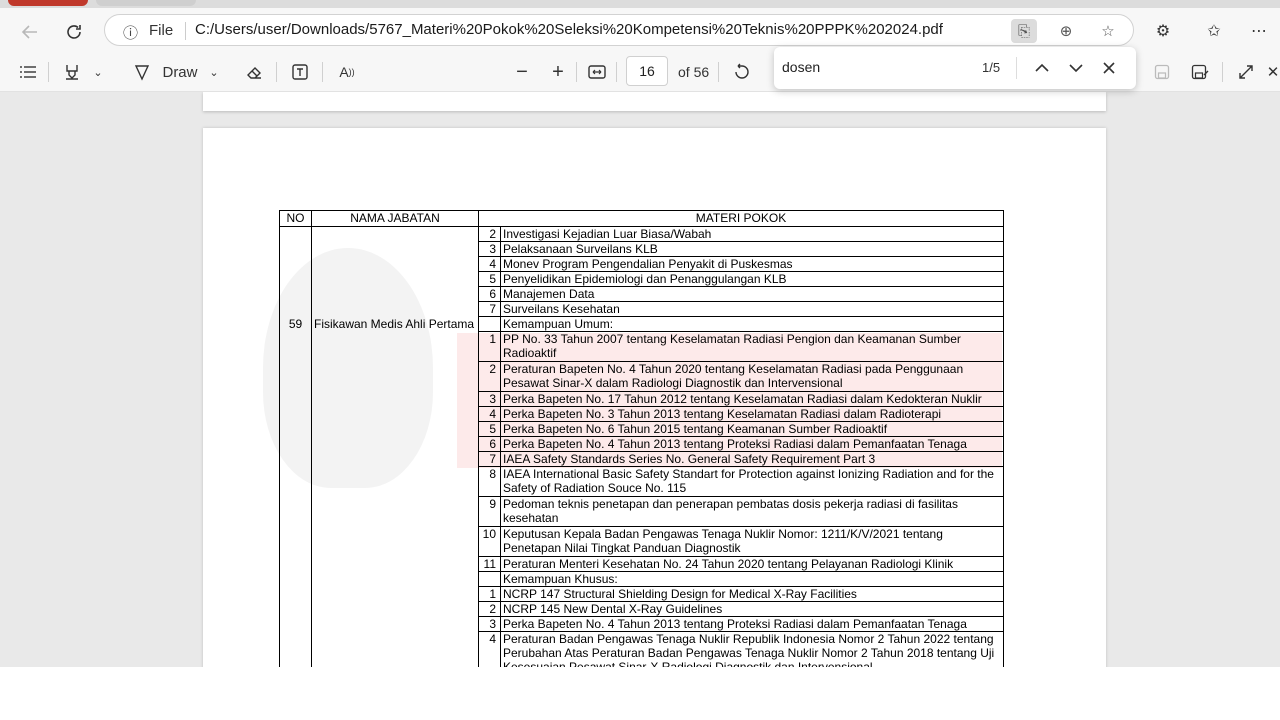  I want to click on table-row: 6 Manajemen Data, so click(641, 294).